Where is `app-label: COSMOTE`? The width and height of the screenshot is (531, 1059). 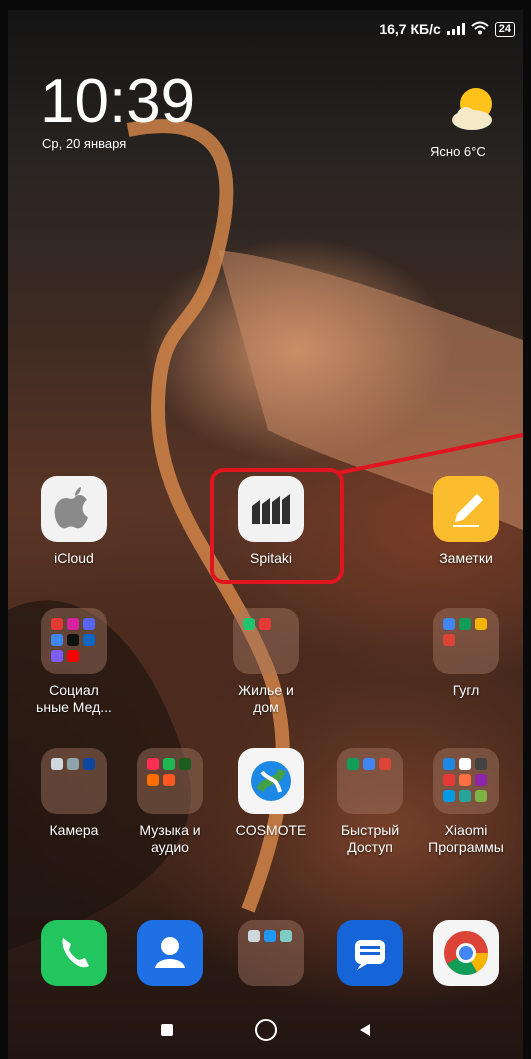
app-label: COSMOTE is located at coordinates (271, 830).